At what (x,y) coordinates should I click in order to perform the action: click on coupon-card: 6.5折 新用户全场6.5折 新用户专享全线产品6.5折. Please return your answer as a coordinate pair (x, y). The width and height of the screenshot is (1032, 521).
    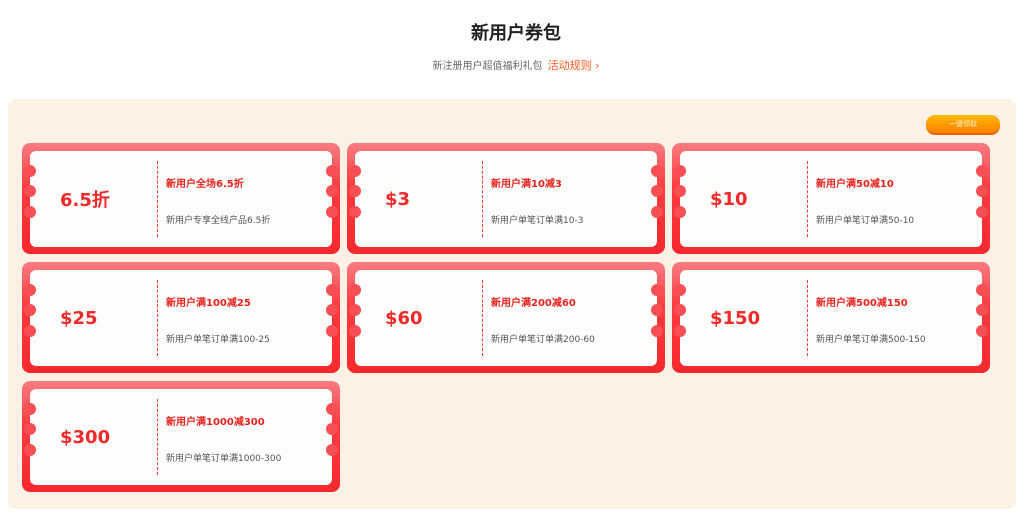
    Looking at the image, I should click on (181, 198).